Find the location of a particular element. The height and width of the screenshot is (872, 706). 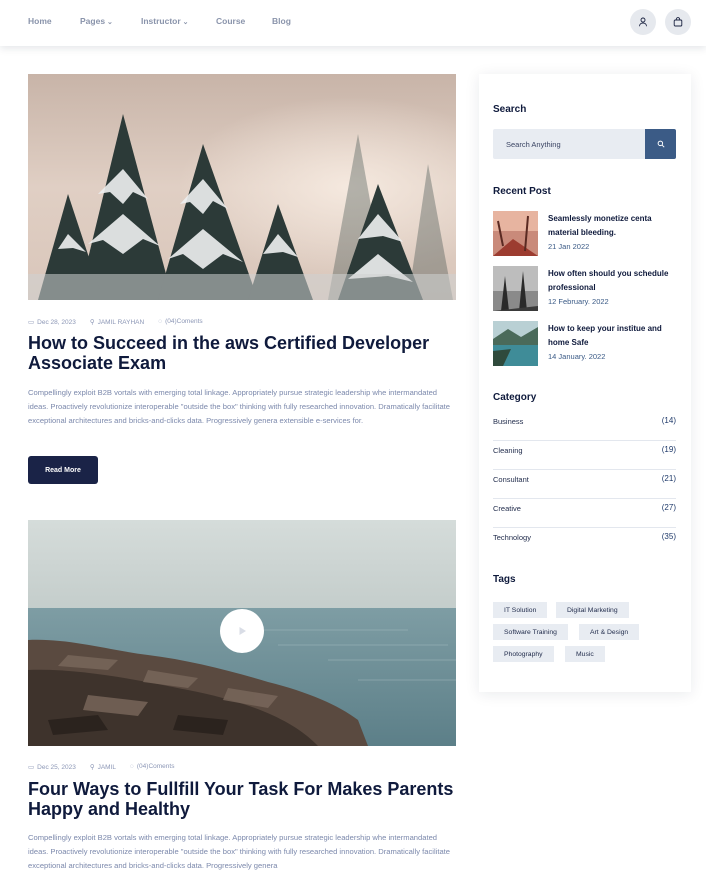

post-date: ▭ Dec 25, 2023 is located at coordinates (52, 767).